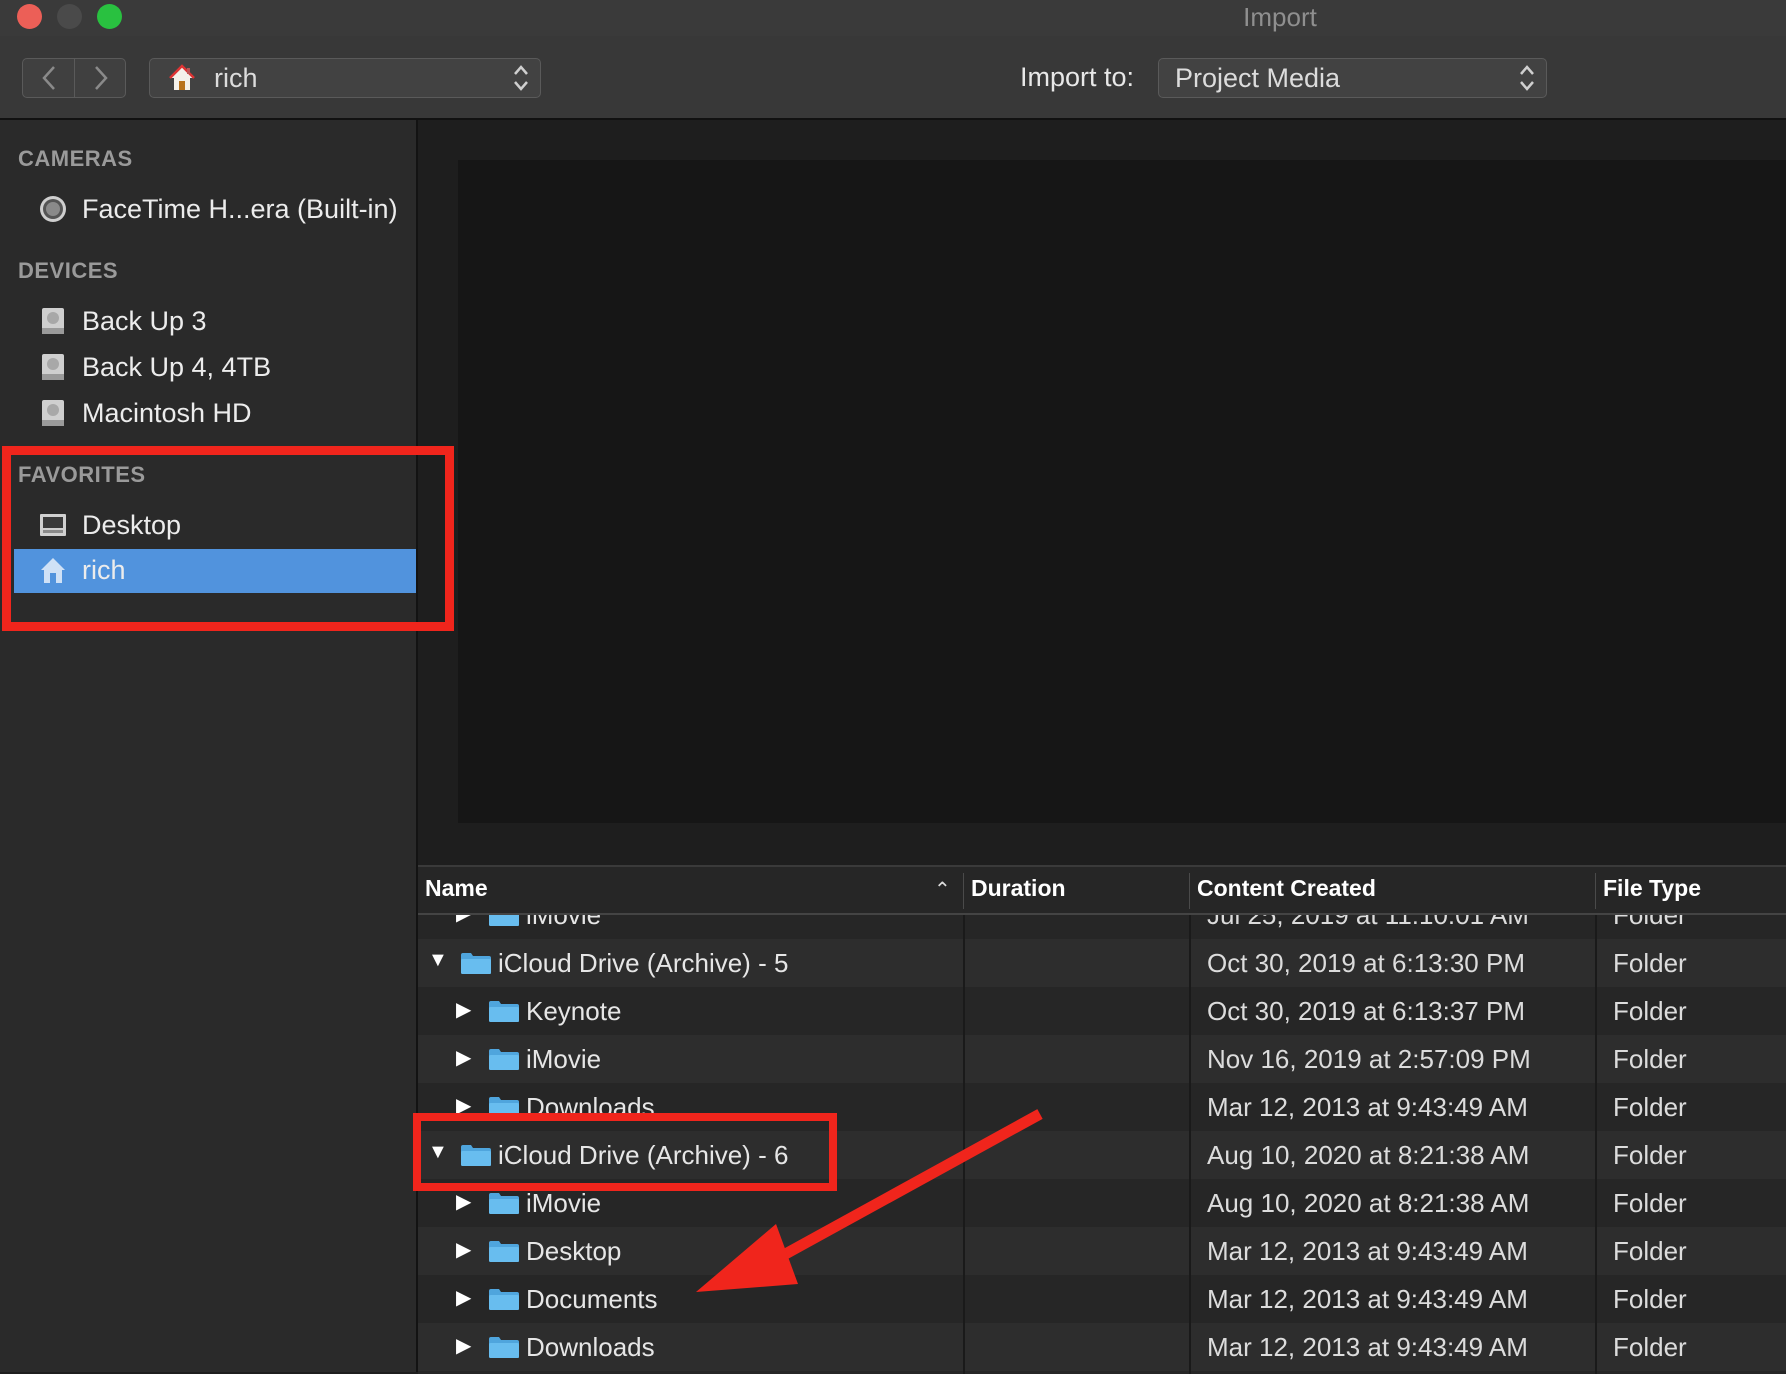 The width and height of the screenshot is (1786, 1374). Describe the element at coordinates (1102, 1059) in the screenshot. I see `table-row: ▶ iMovie Nov 16, 2019 at 2:57:09 PM Folder` at that location.